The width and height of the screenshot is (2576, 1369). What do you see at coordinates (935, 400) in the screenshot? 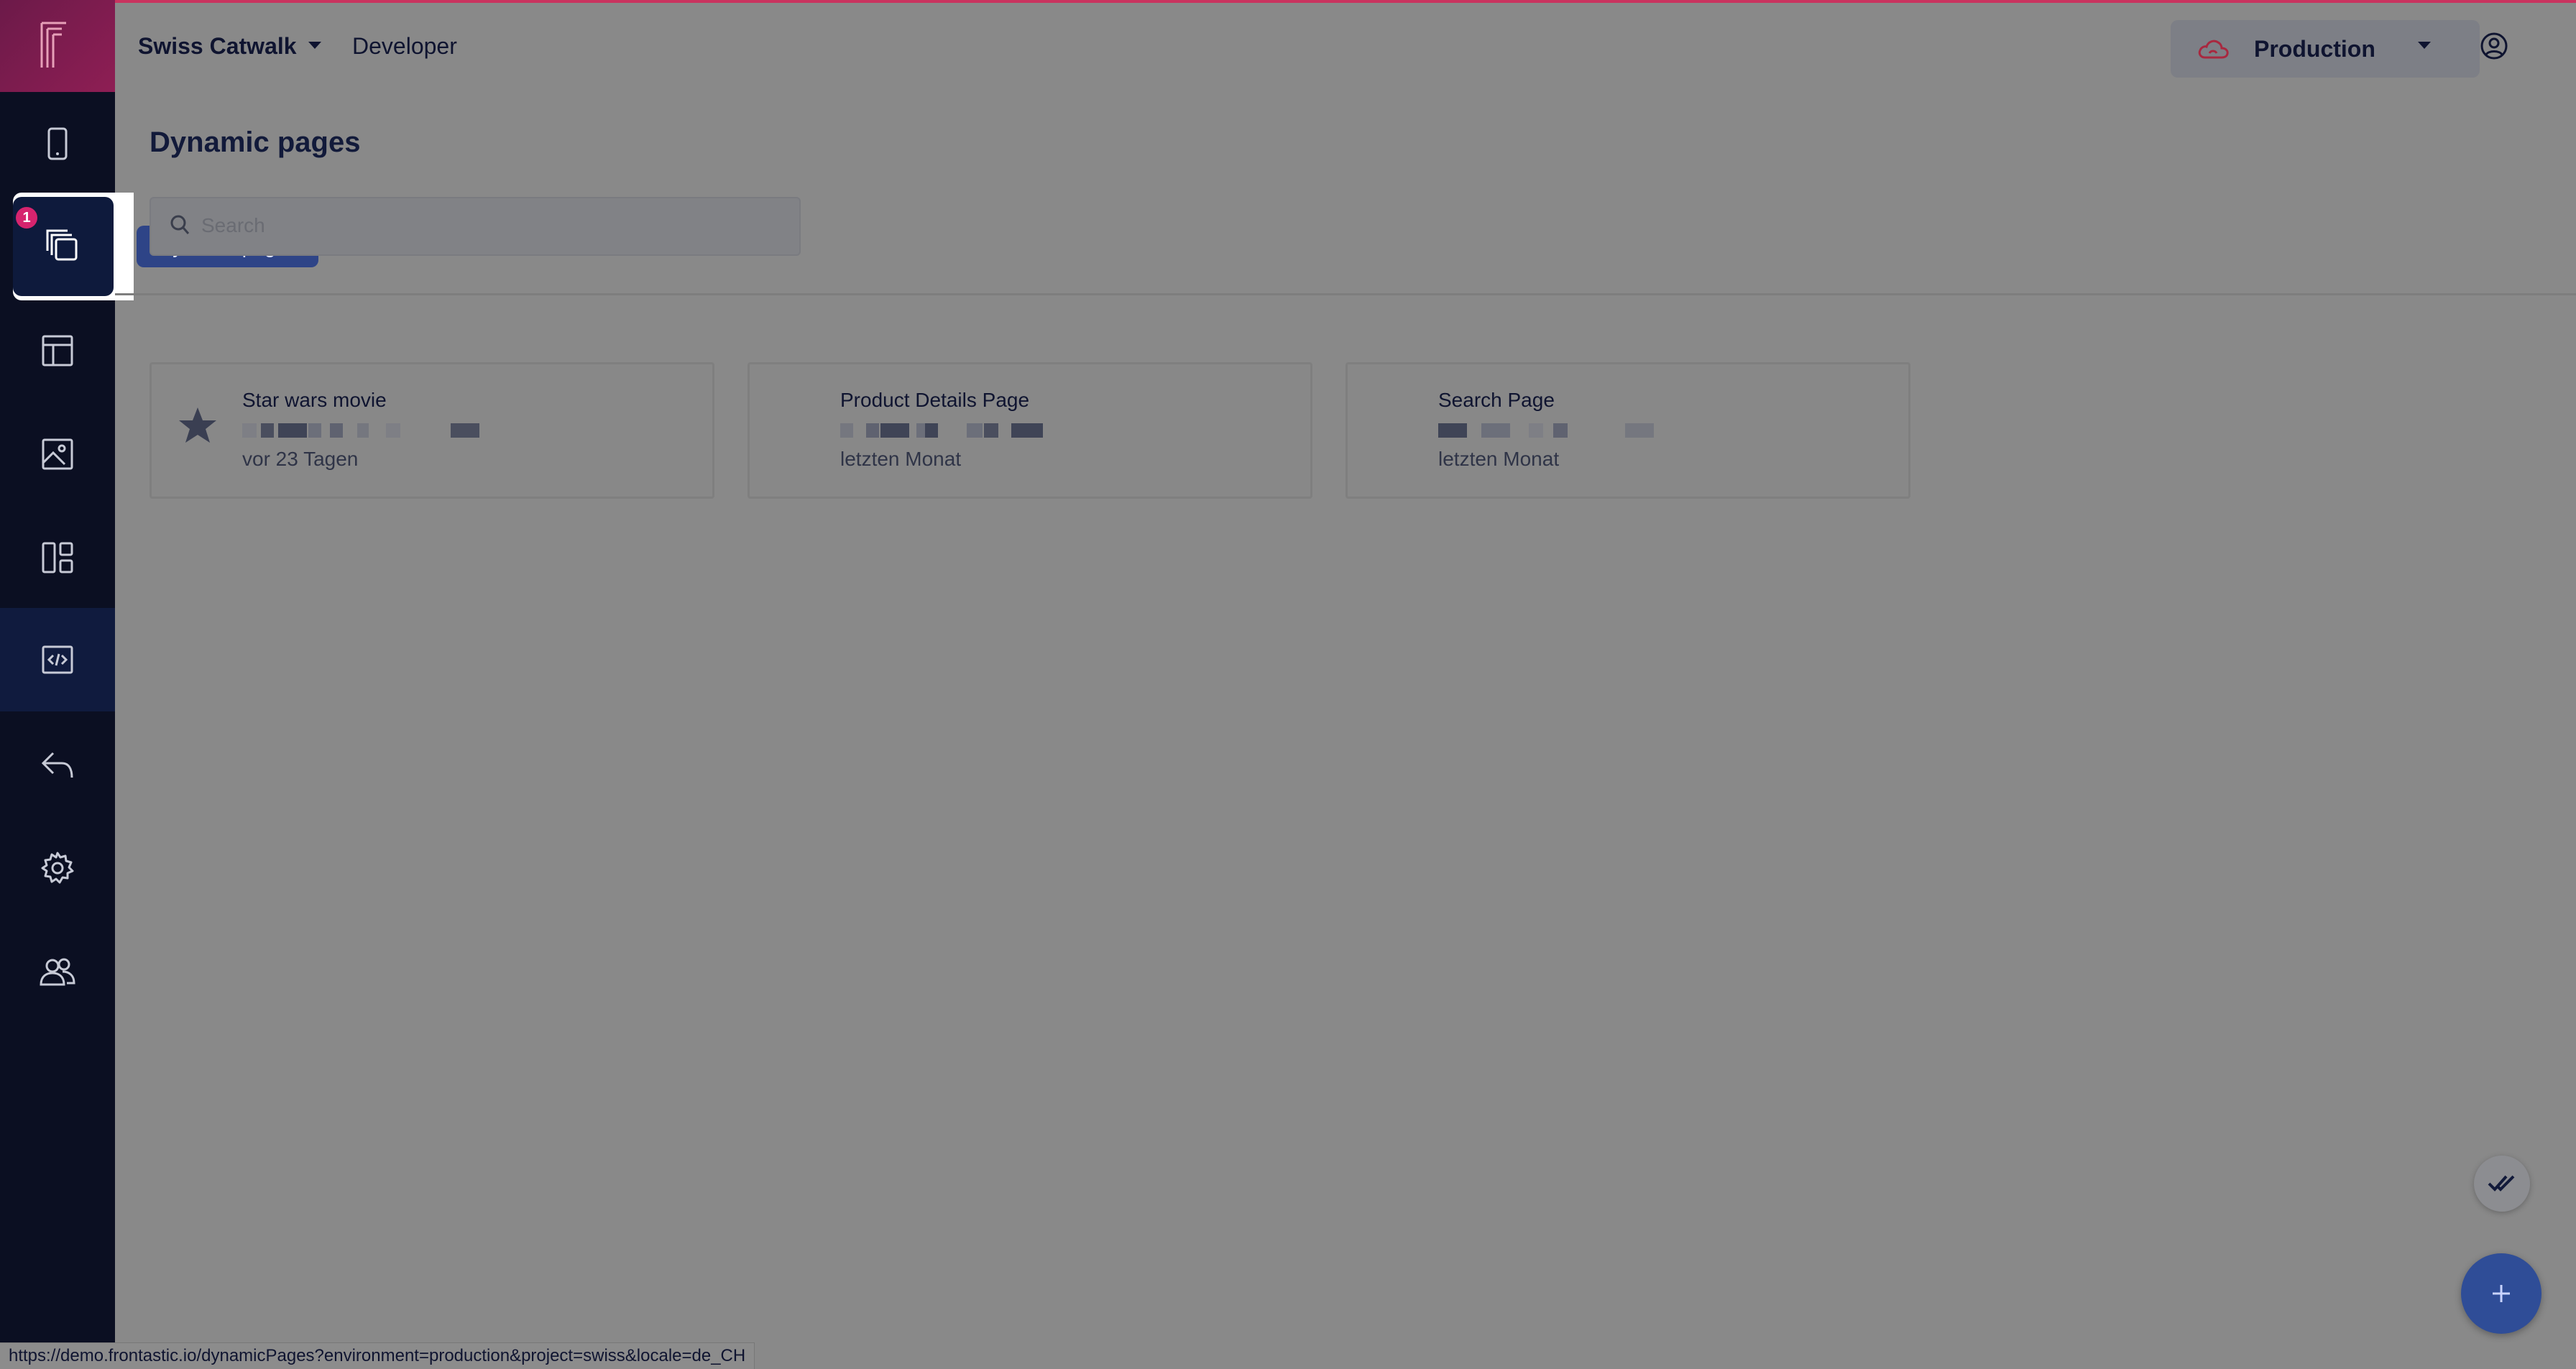
I see `page-card-title: Product Details Page` at bounding box center [935, 400].